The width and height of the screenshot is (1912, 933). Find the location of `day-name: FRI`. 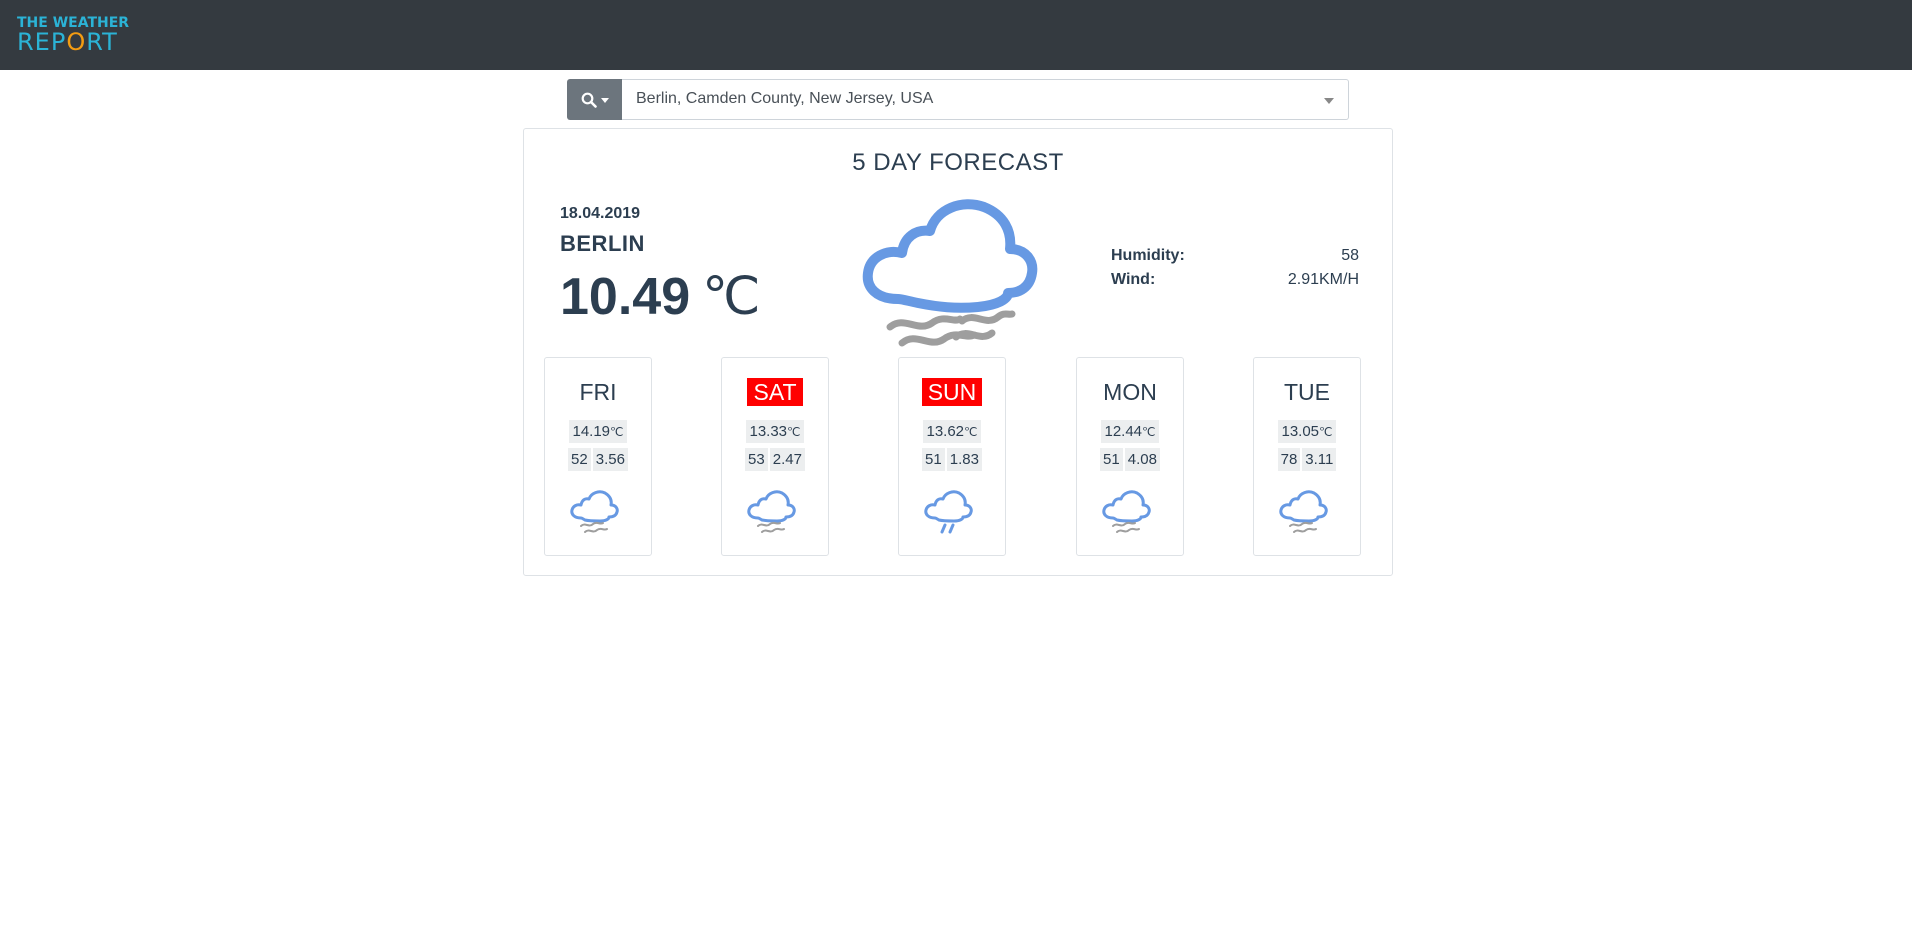

day-name: FRI is located at coordinates (598, 392).